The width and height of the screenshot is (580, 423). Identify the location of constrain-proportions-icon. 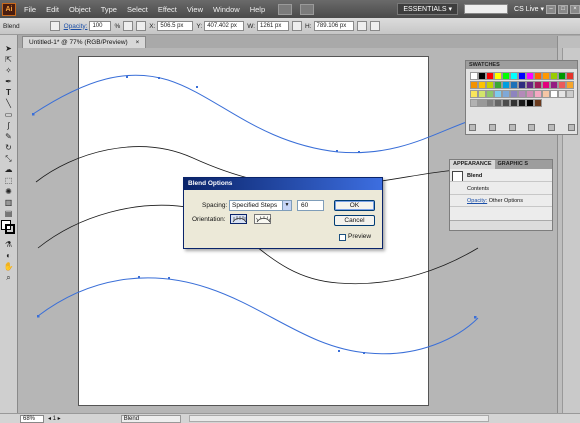
(297, 26).